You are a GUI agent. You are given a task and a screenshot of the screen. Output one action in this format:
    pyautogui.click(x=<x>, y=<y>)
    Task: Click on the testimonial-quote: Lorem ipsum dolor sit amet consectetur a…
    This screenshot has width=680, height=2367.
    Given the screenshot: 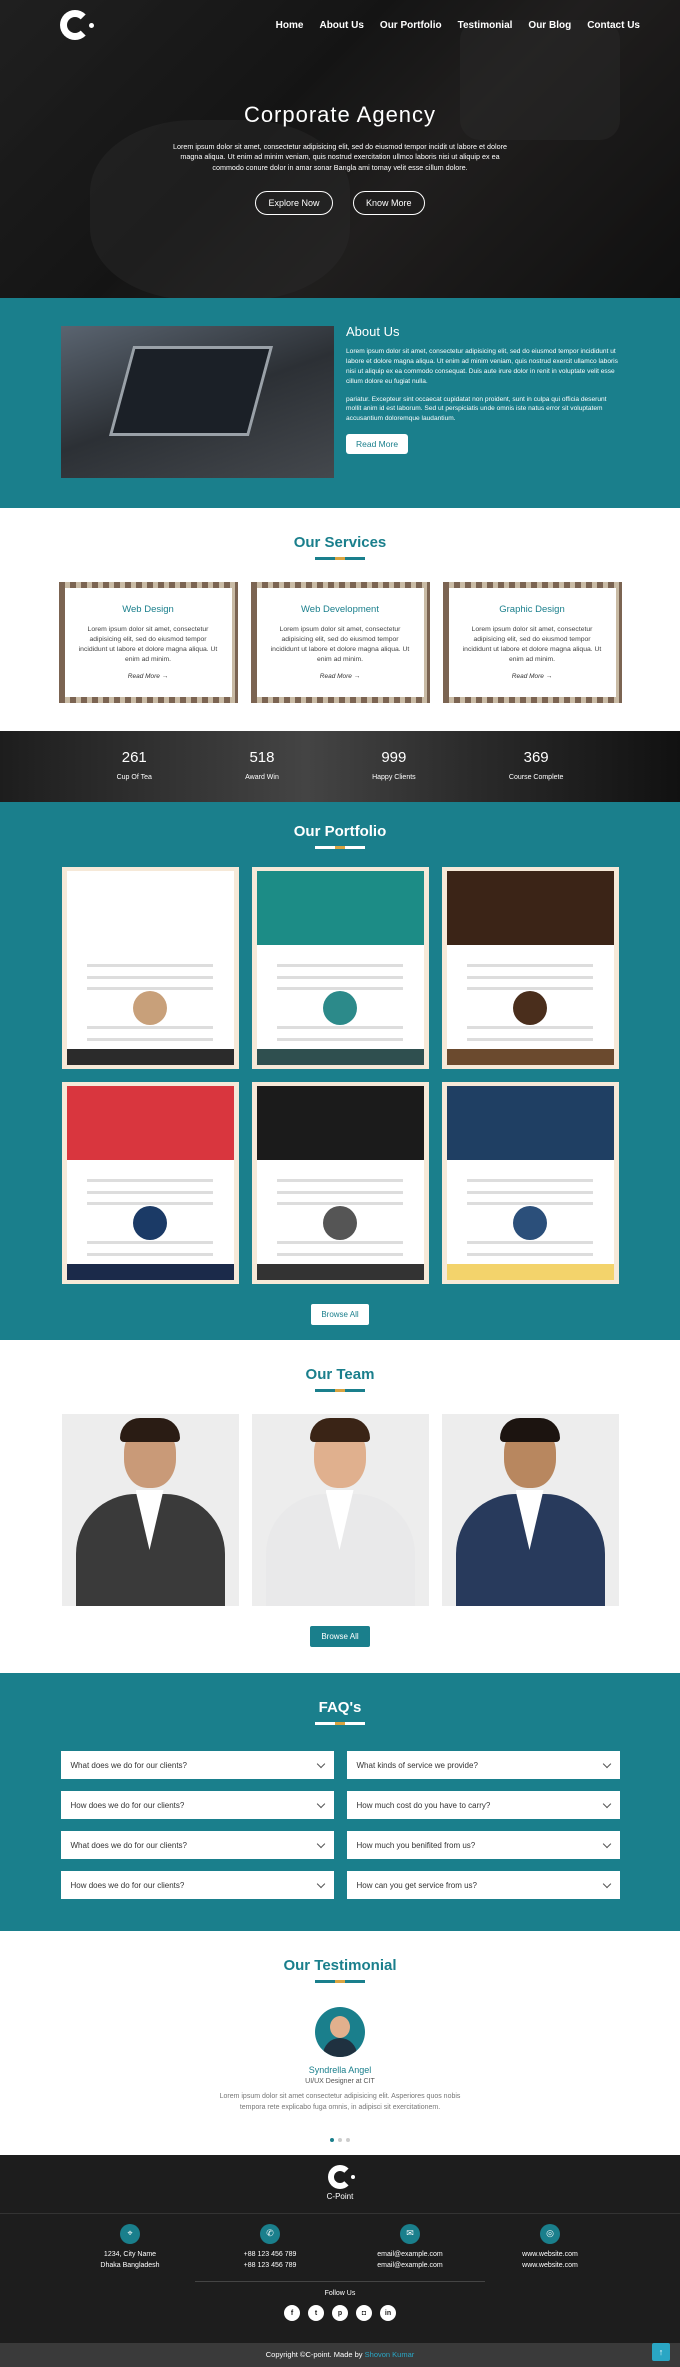 What is the action you would take?
    pyautogui.click(x=340, y=2102)
    